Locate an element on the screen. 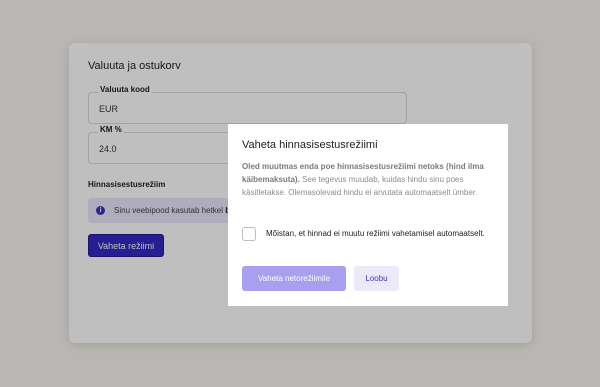 This screenshot has width=600, height=387. cancel-button: Loobu is located at coordinates (376, 278).